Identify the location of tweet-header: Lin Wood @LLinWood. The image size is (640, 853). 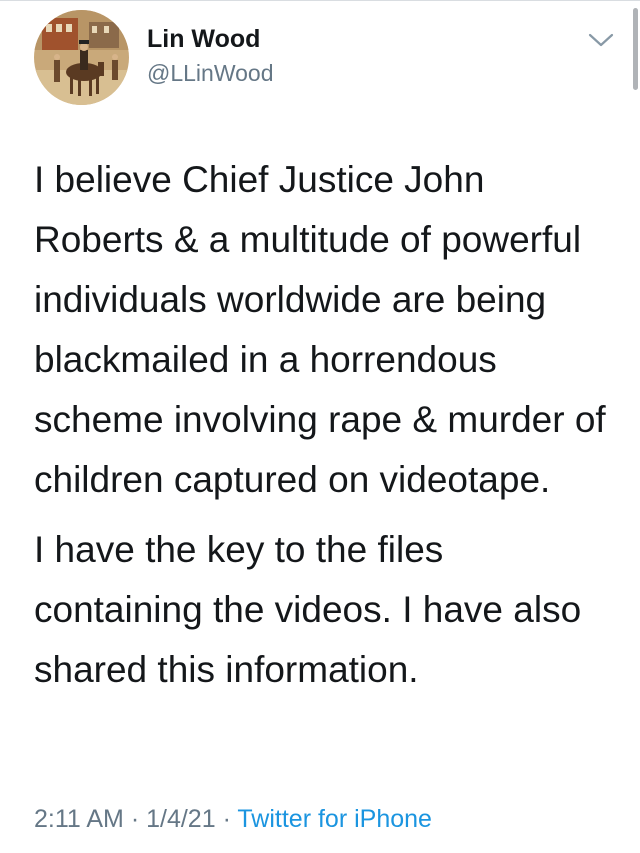
(329, 60).